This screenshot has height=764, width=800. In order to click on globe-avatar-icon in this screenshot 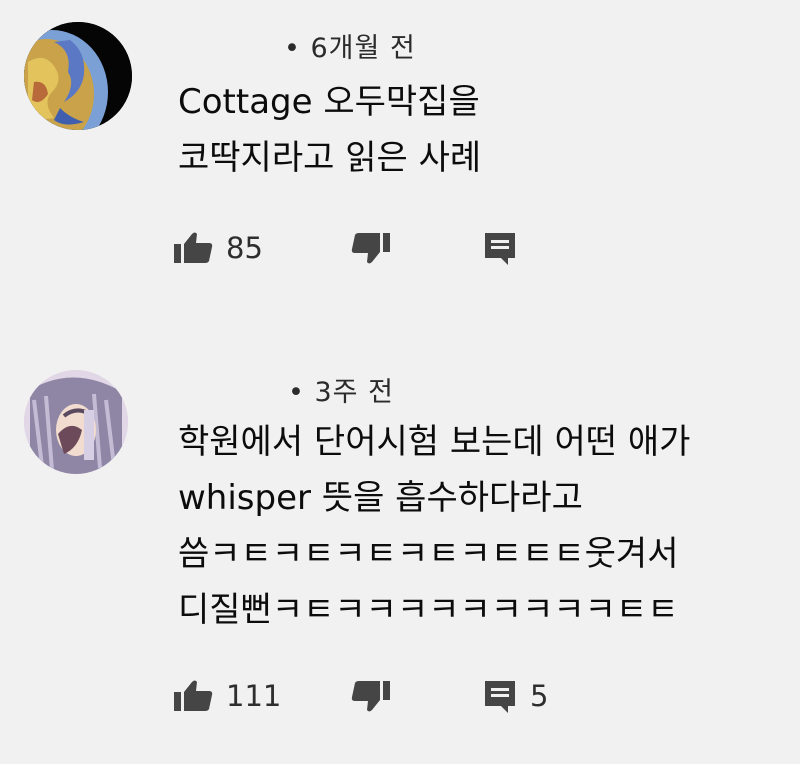, I will do `click(78, 76)`.